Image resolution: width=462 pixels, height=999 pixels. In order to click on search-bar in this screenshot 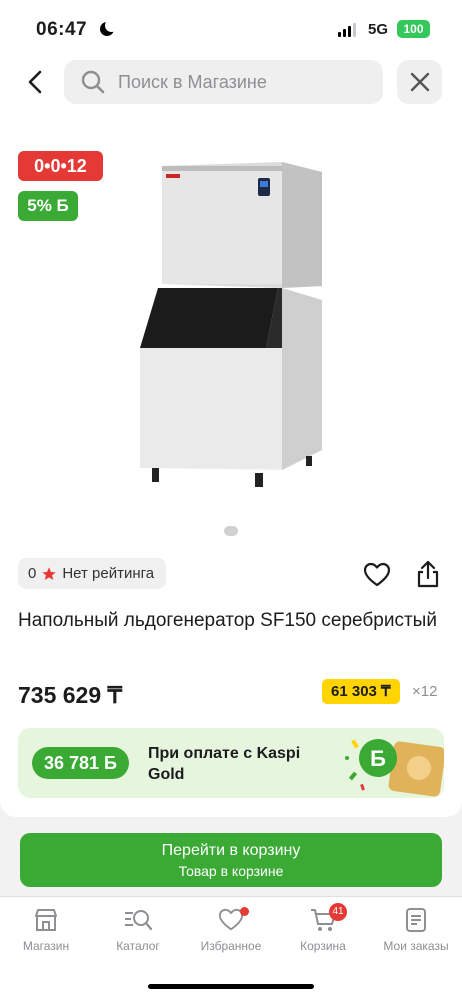, I will do `click(223, 82)`.